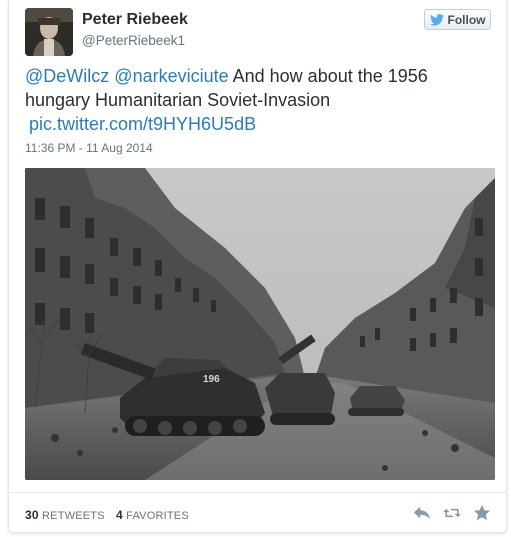 The width and height of the screenshot is (511, 537). What do you see at coordinates (255, 124) in the screenshot?
I see `pic-link: pic.twitter.com/t9HYH6U5dB` at bounding box center [255, 124].